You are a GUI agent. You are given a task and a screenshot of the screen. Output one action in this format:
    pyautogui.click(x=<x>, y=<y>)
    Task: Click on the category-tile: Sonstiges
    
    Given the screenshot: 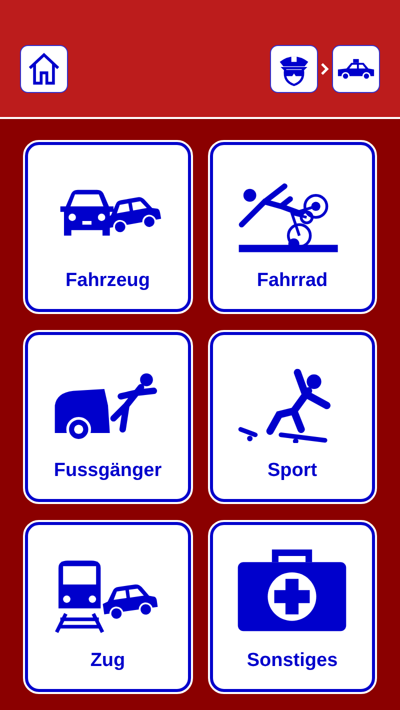 What is the action you would take?
    pyautogui.click(x=292, y=607)
    